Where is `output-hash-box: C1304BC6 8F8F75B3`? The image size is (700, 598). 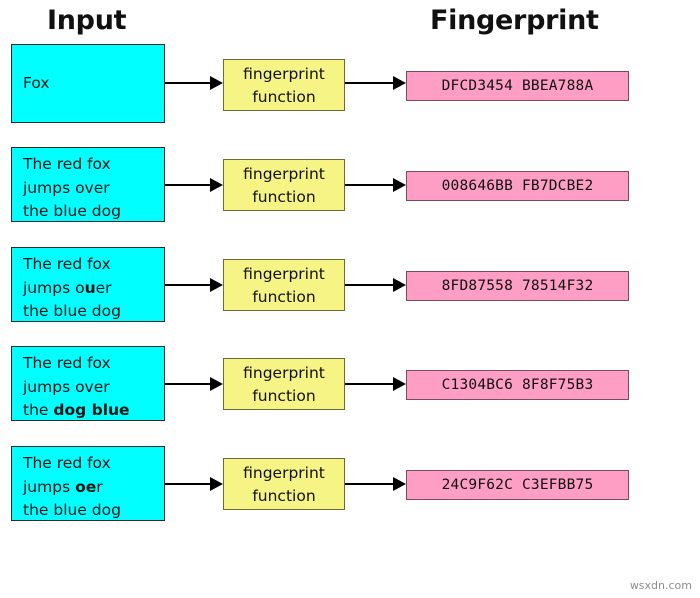
output-hash-box: C1304BC6 8F8F75B3 is located at coordinates (517, 385).